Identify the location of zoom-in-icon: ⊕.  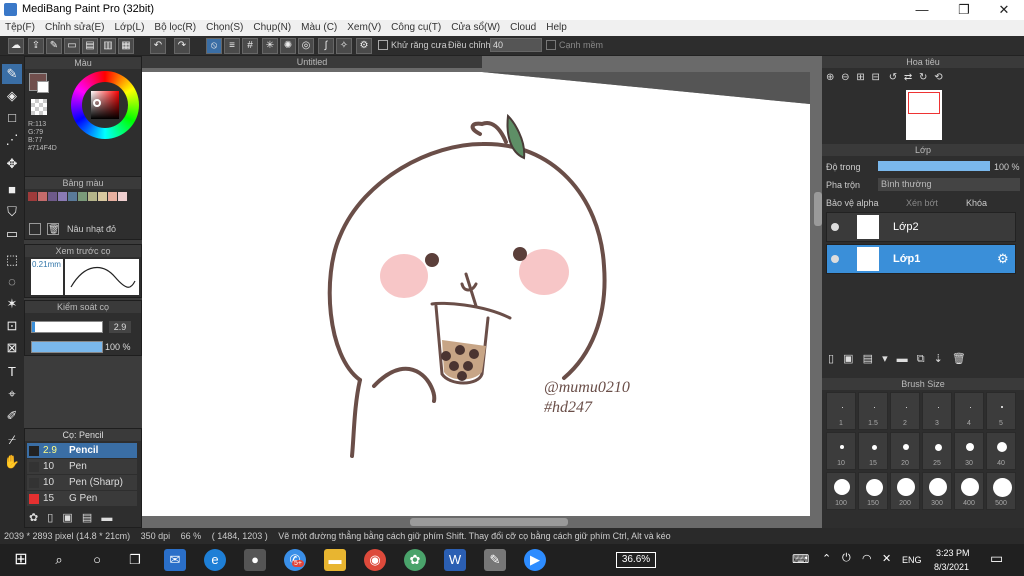
(830, 77).